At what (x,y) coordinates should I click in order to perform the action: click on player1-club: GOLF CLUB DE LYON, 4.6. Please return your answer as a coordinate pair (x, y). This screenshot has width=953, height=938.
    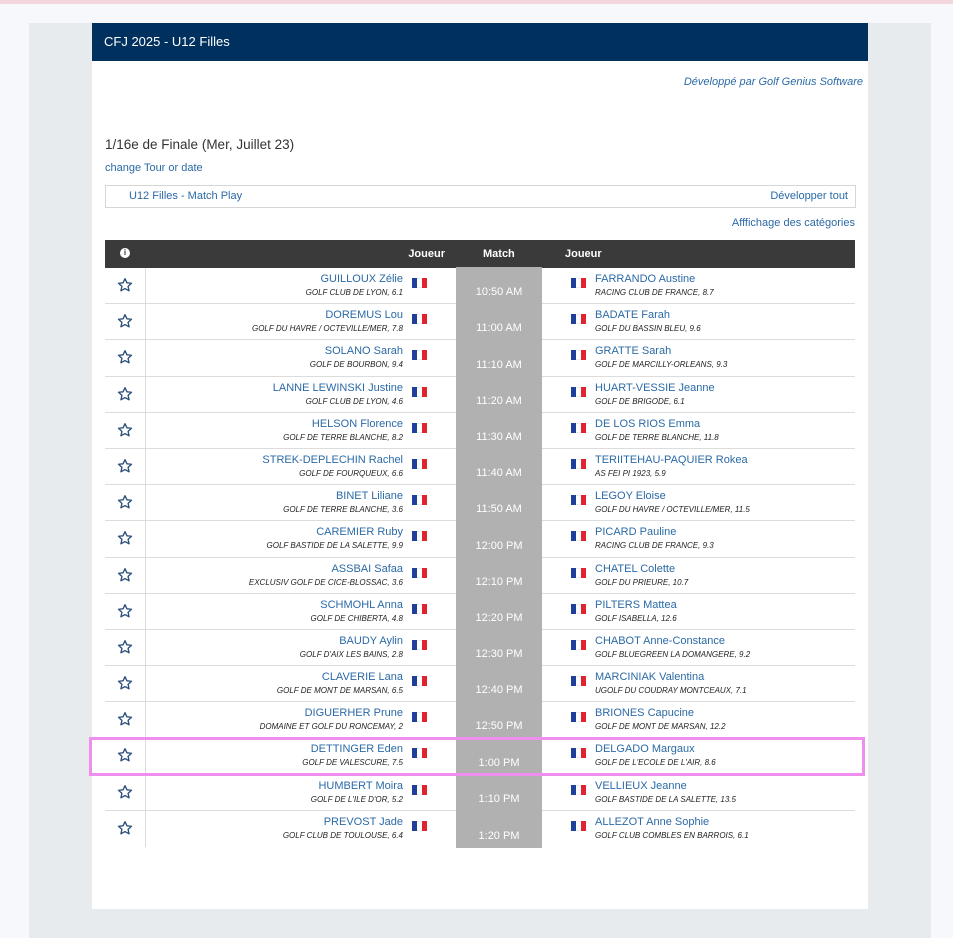
    Looking at the image, I should click on (354, 401).